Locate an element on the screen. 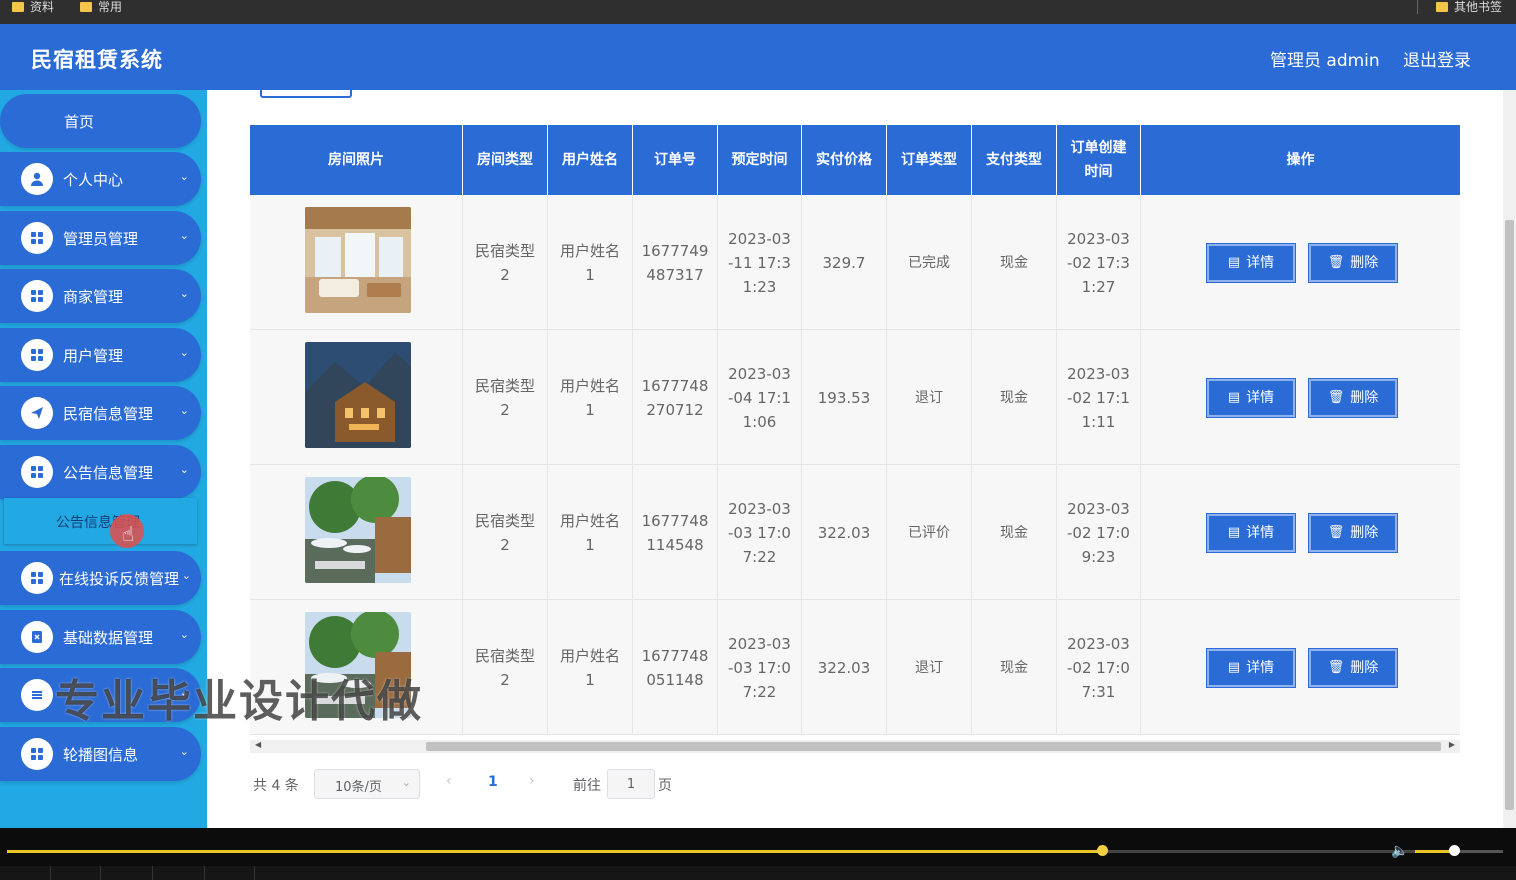 This screenshot has height=880, width=1516. playback-progress is located at coordinates (754, 850).